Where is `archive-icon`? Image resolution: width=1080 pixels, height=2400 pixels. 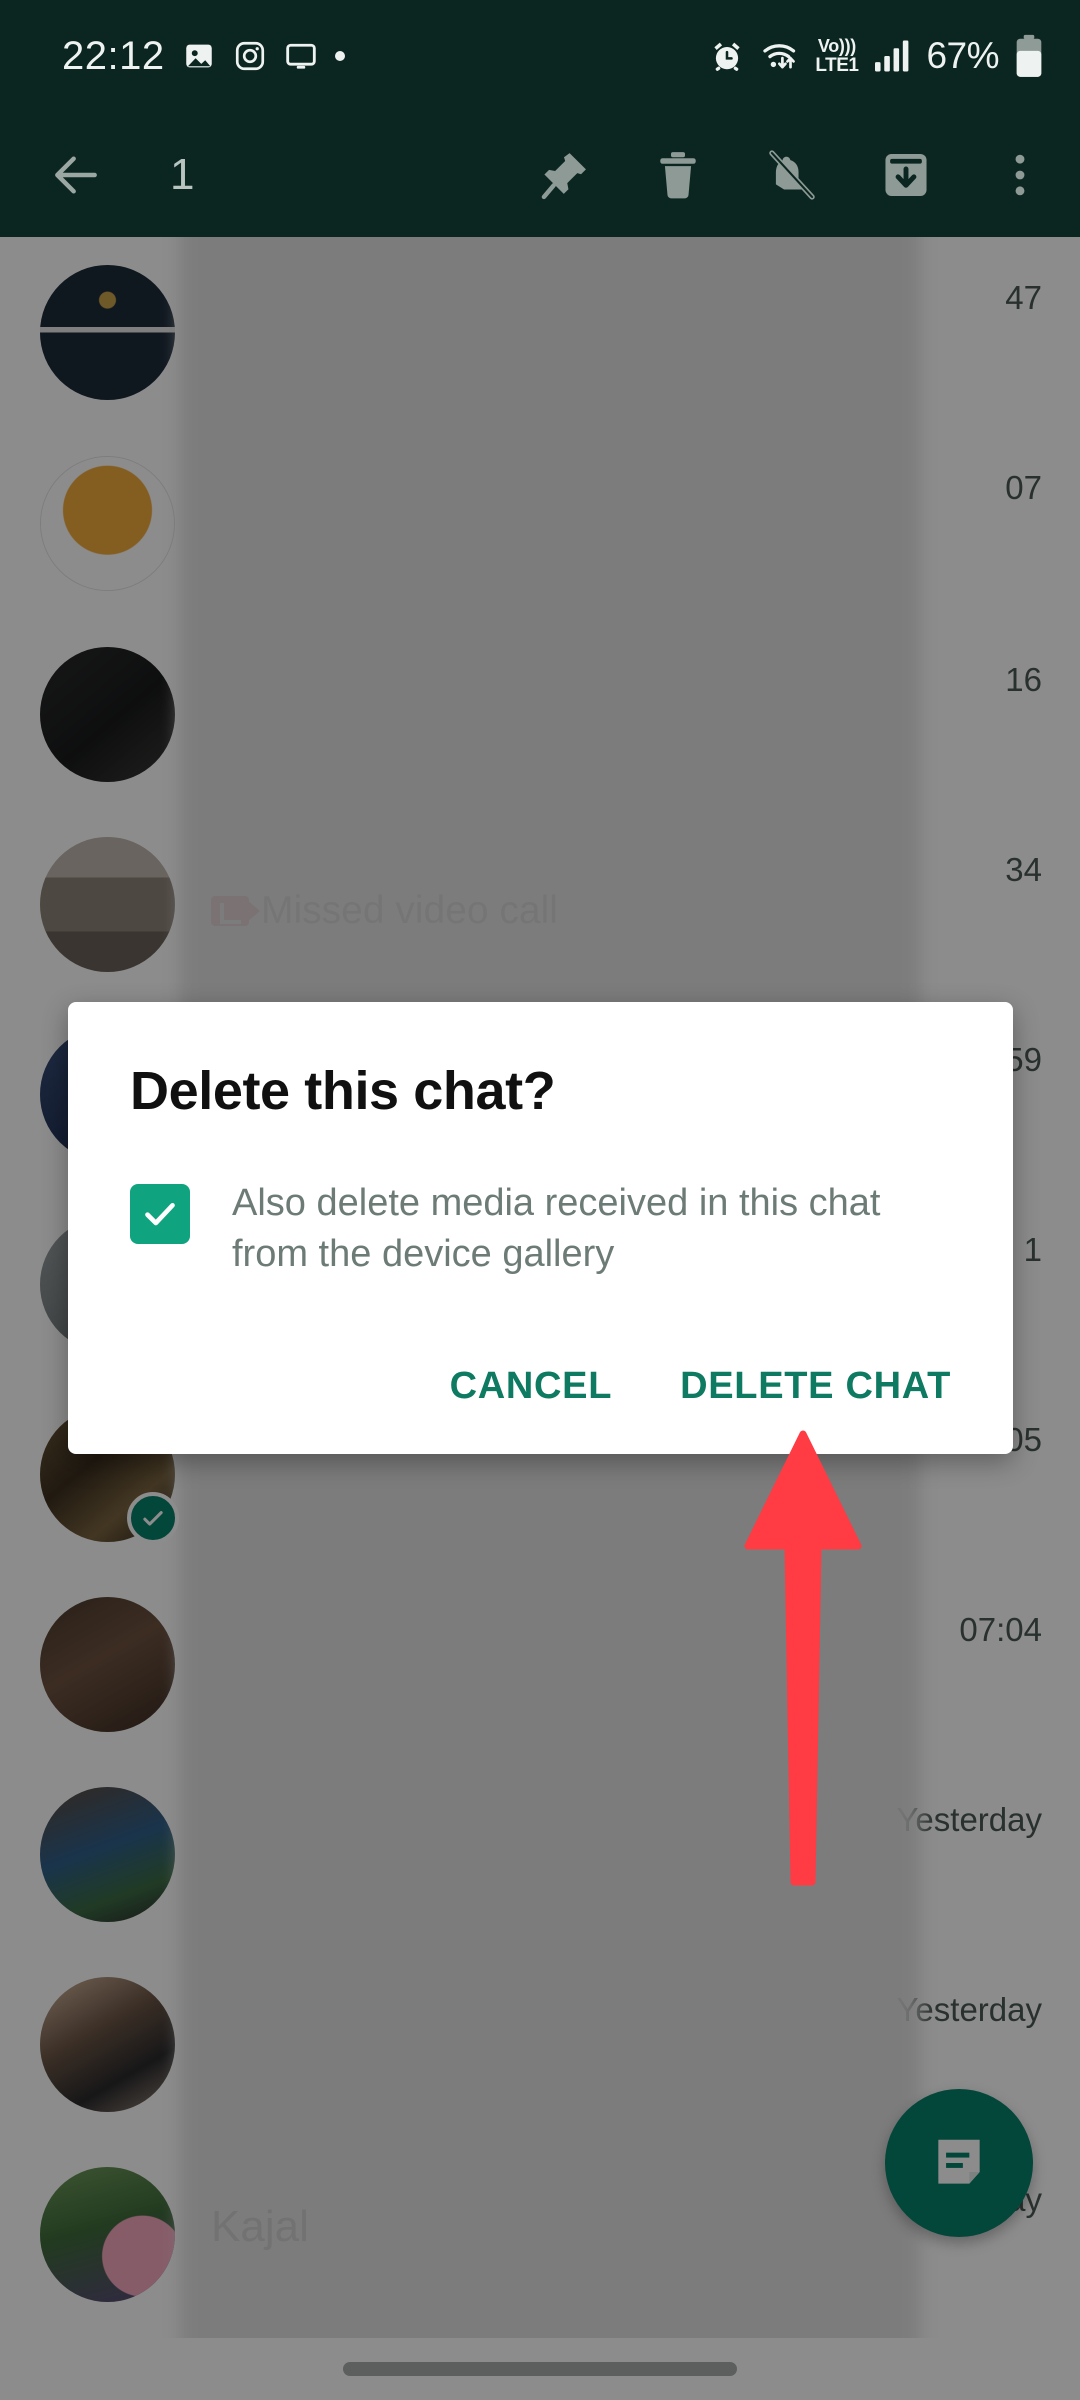 archive-icon is located at coordinates (906, 174).